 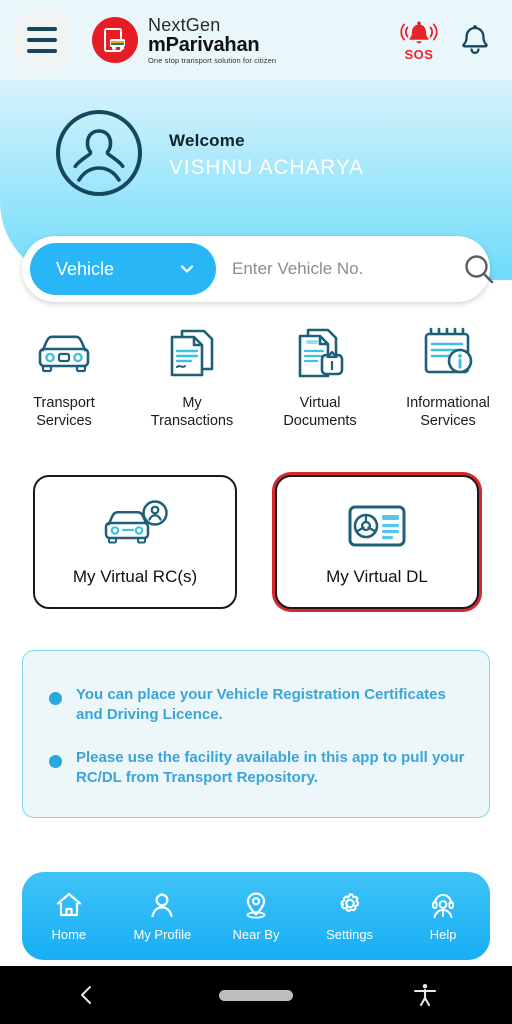 I want to click on nav-item-my-profile: My Profile, so click(x=163, y=916).